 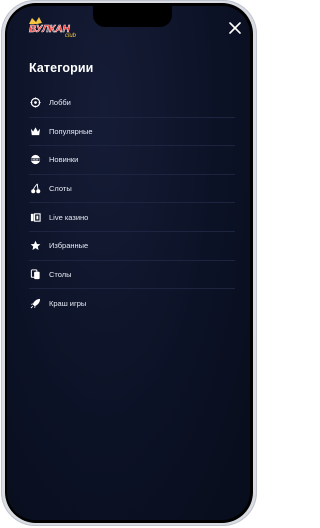 What do you see at coordinates (53, 28) in the screenshot?
I see `vulkan-logo-icon: ВУЛКАН club` at bounding box center [53, 28].